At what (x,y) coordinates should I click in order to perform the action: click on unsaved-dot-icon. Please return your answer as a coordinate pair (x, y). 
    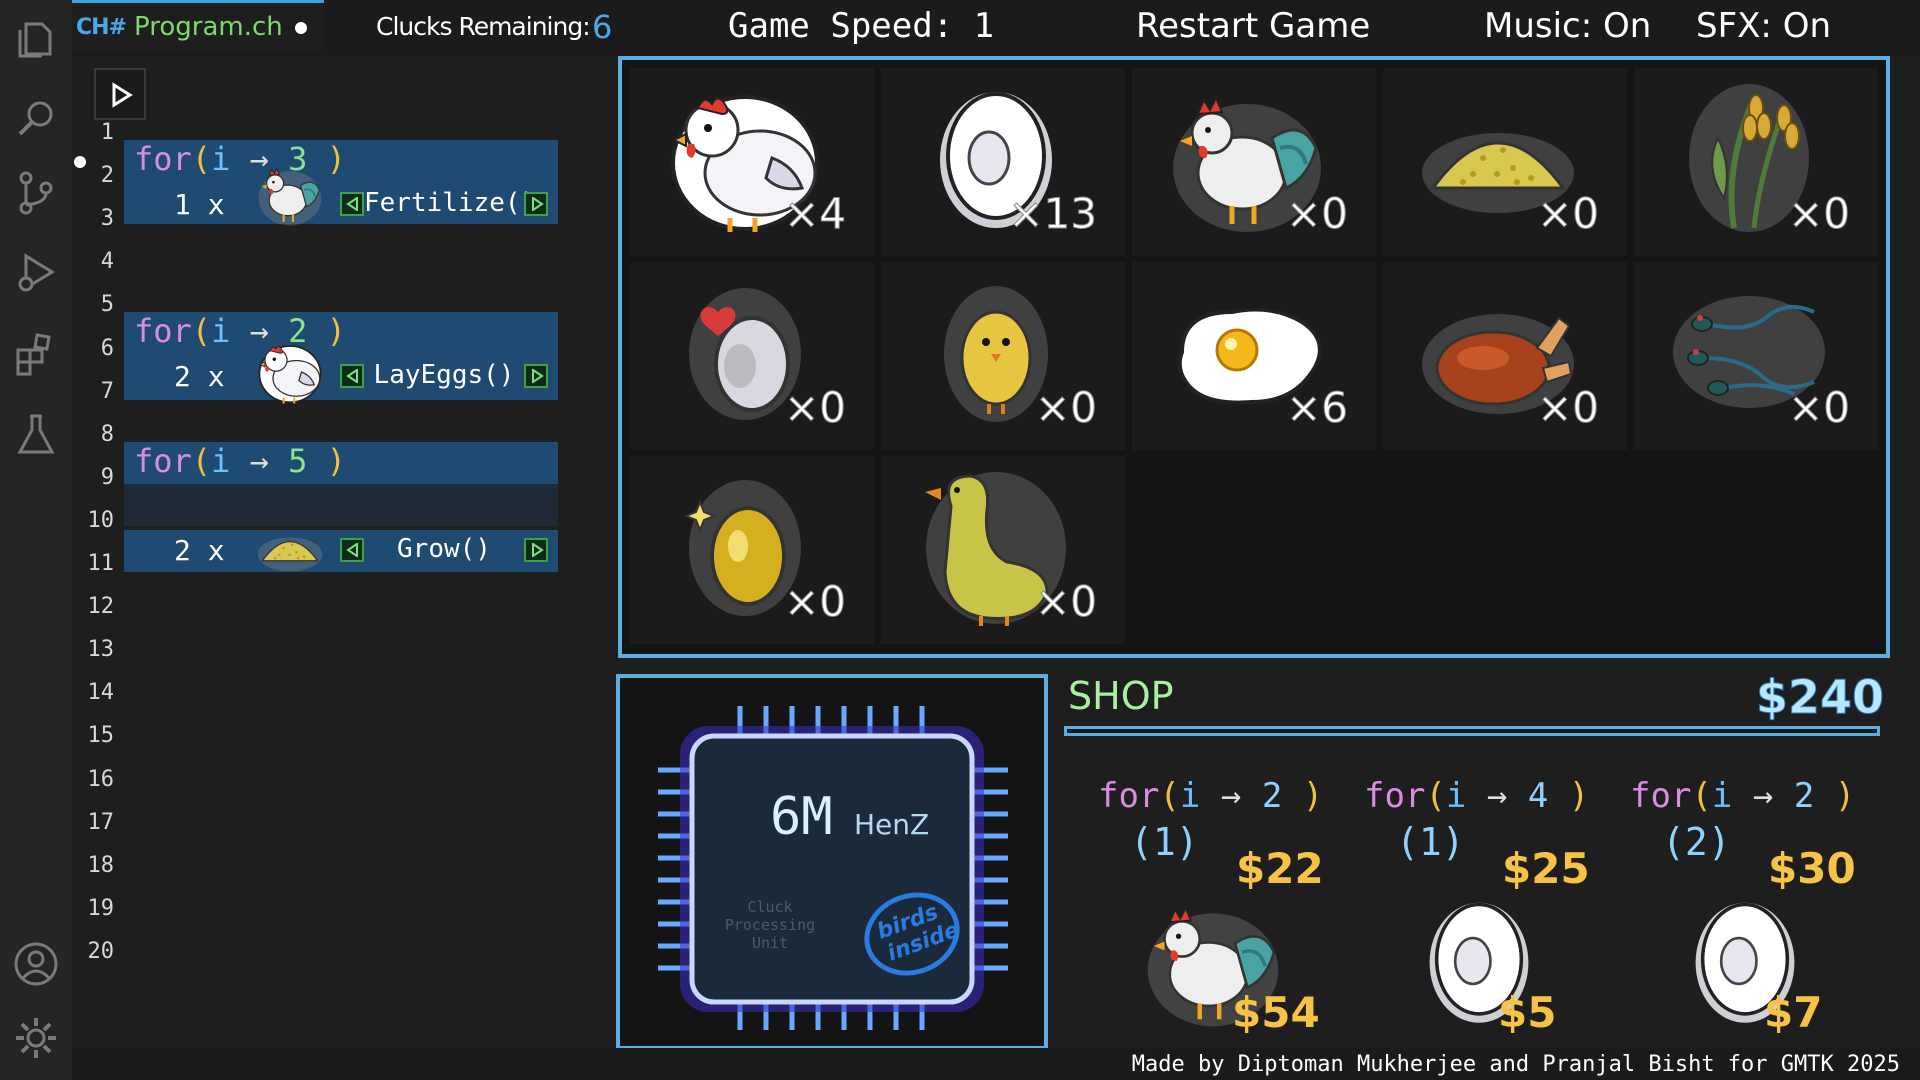
    Looking at the image, I should click on (301, 28).